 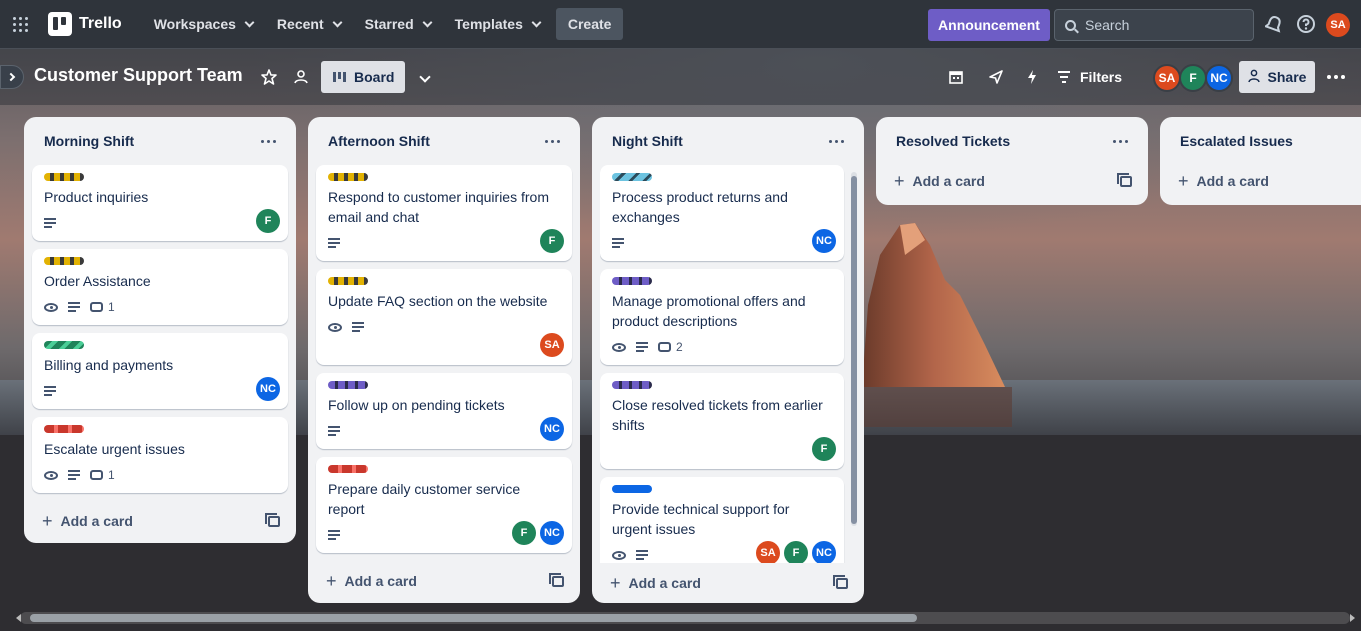 I want to click on comment-icon, so click(x=664, y=347).